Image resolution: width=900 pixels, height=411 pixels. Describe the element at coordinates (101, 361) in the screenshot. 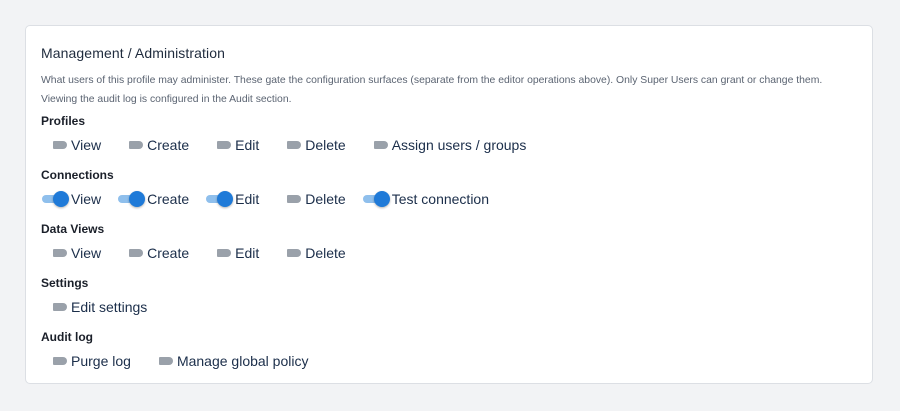

I see `toggle-label: Purge log` at that location.